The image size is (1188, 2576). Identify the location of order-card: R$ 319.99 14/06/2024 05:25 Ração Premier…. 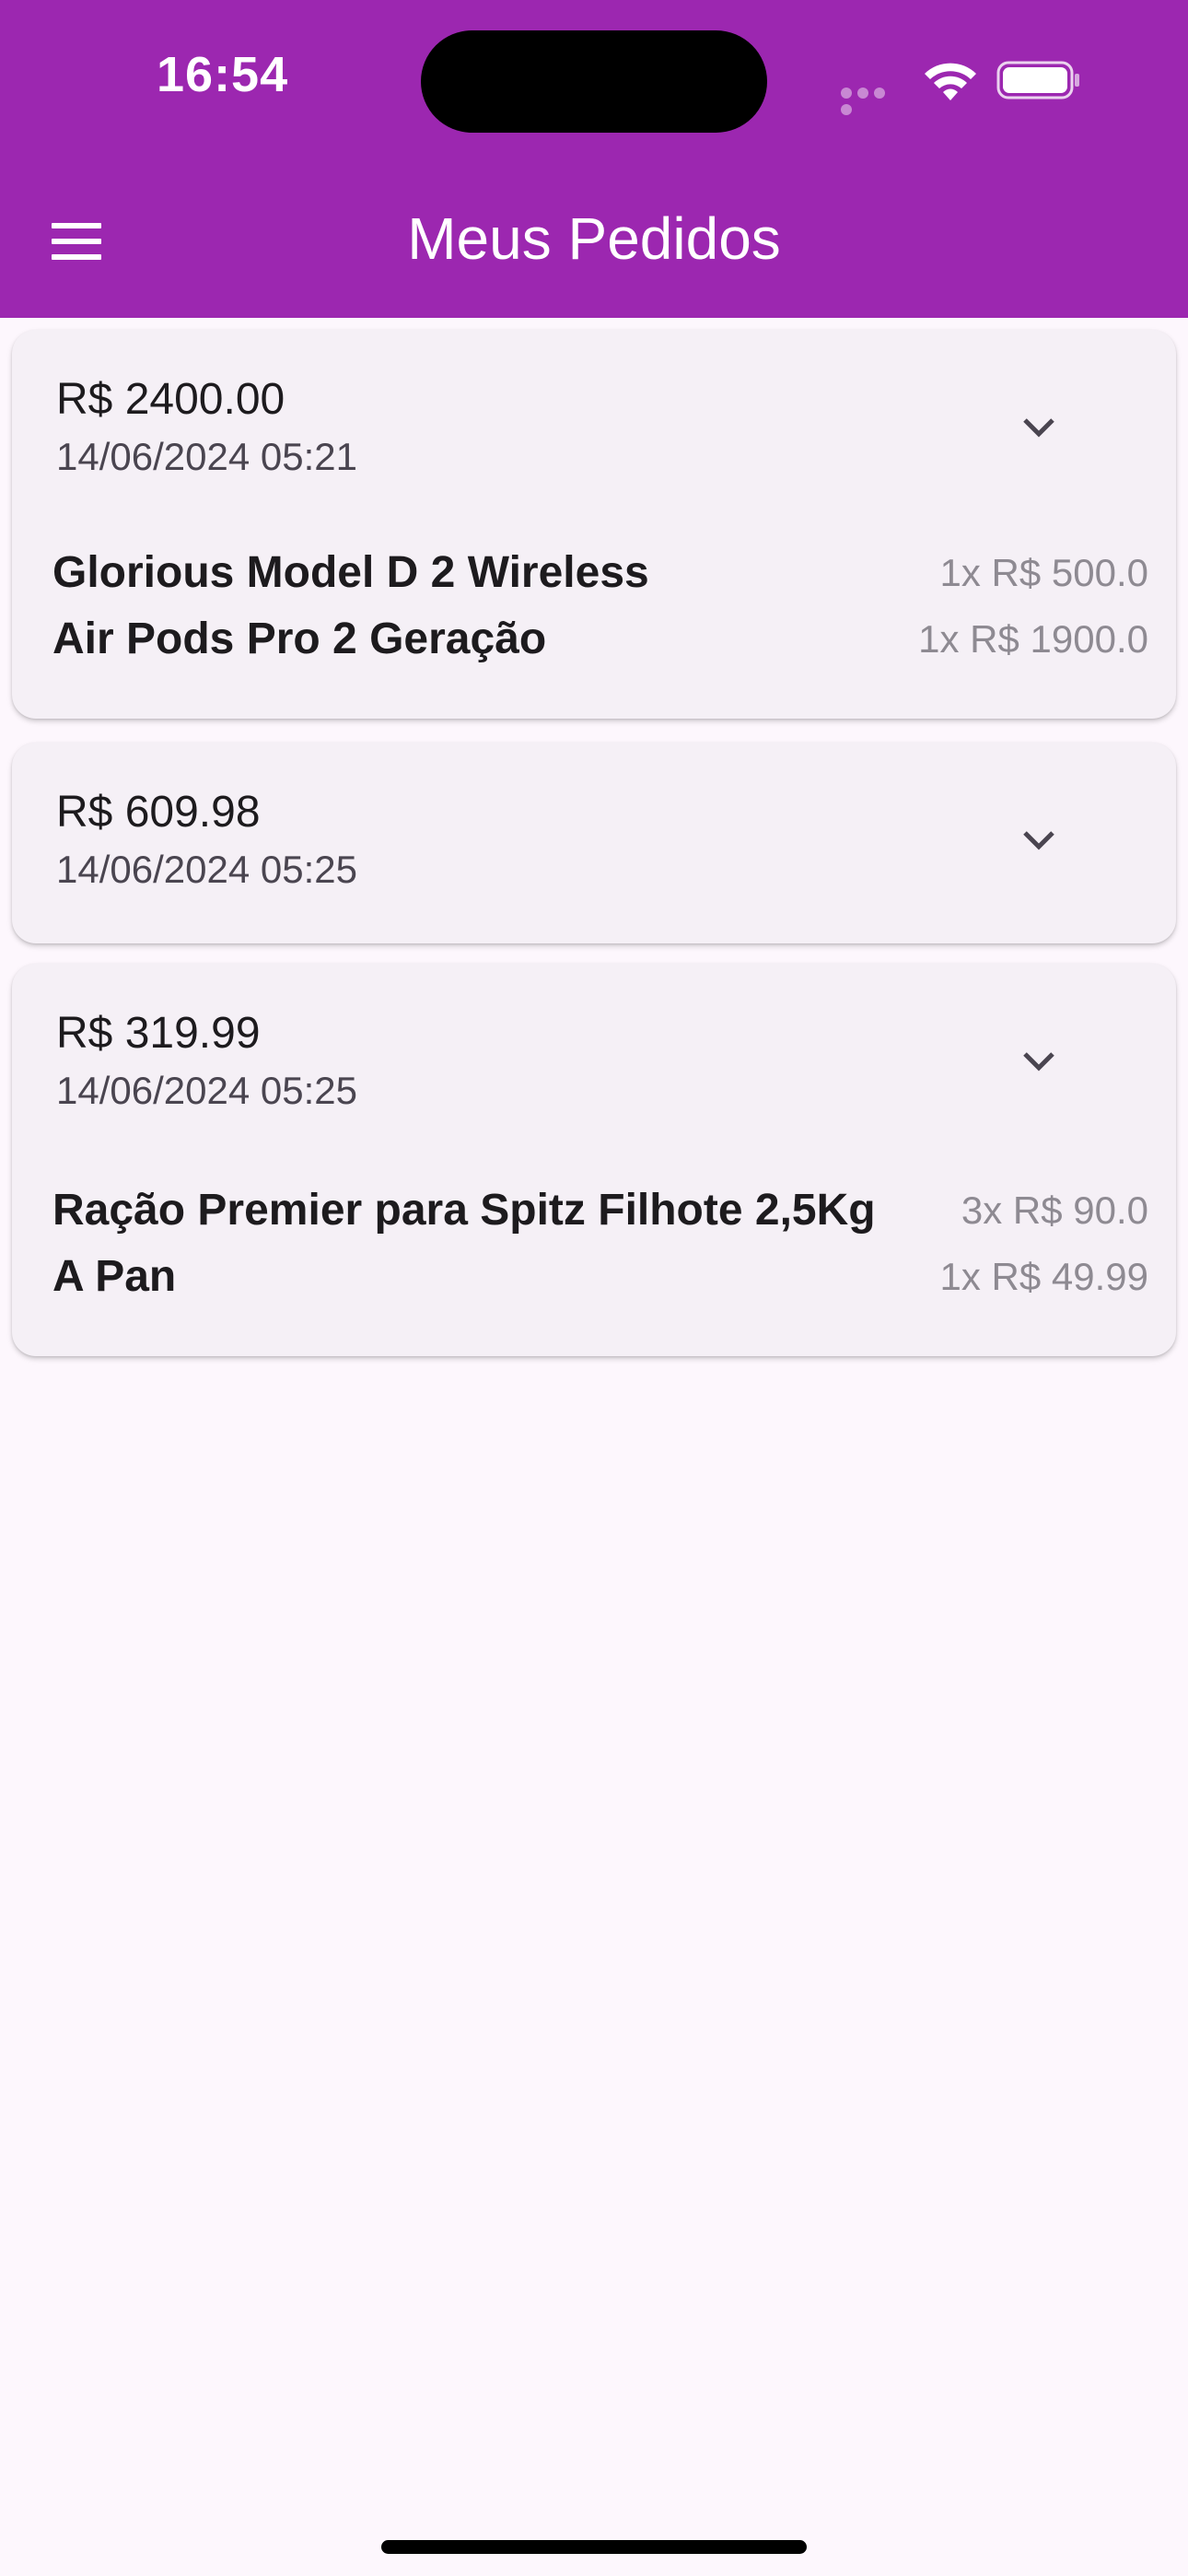
(594, 1160).